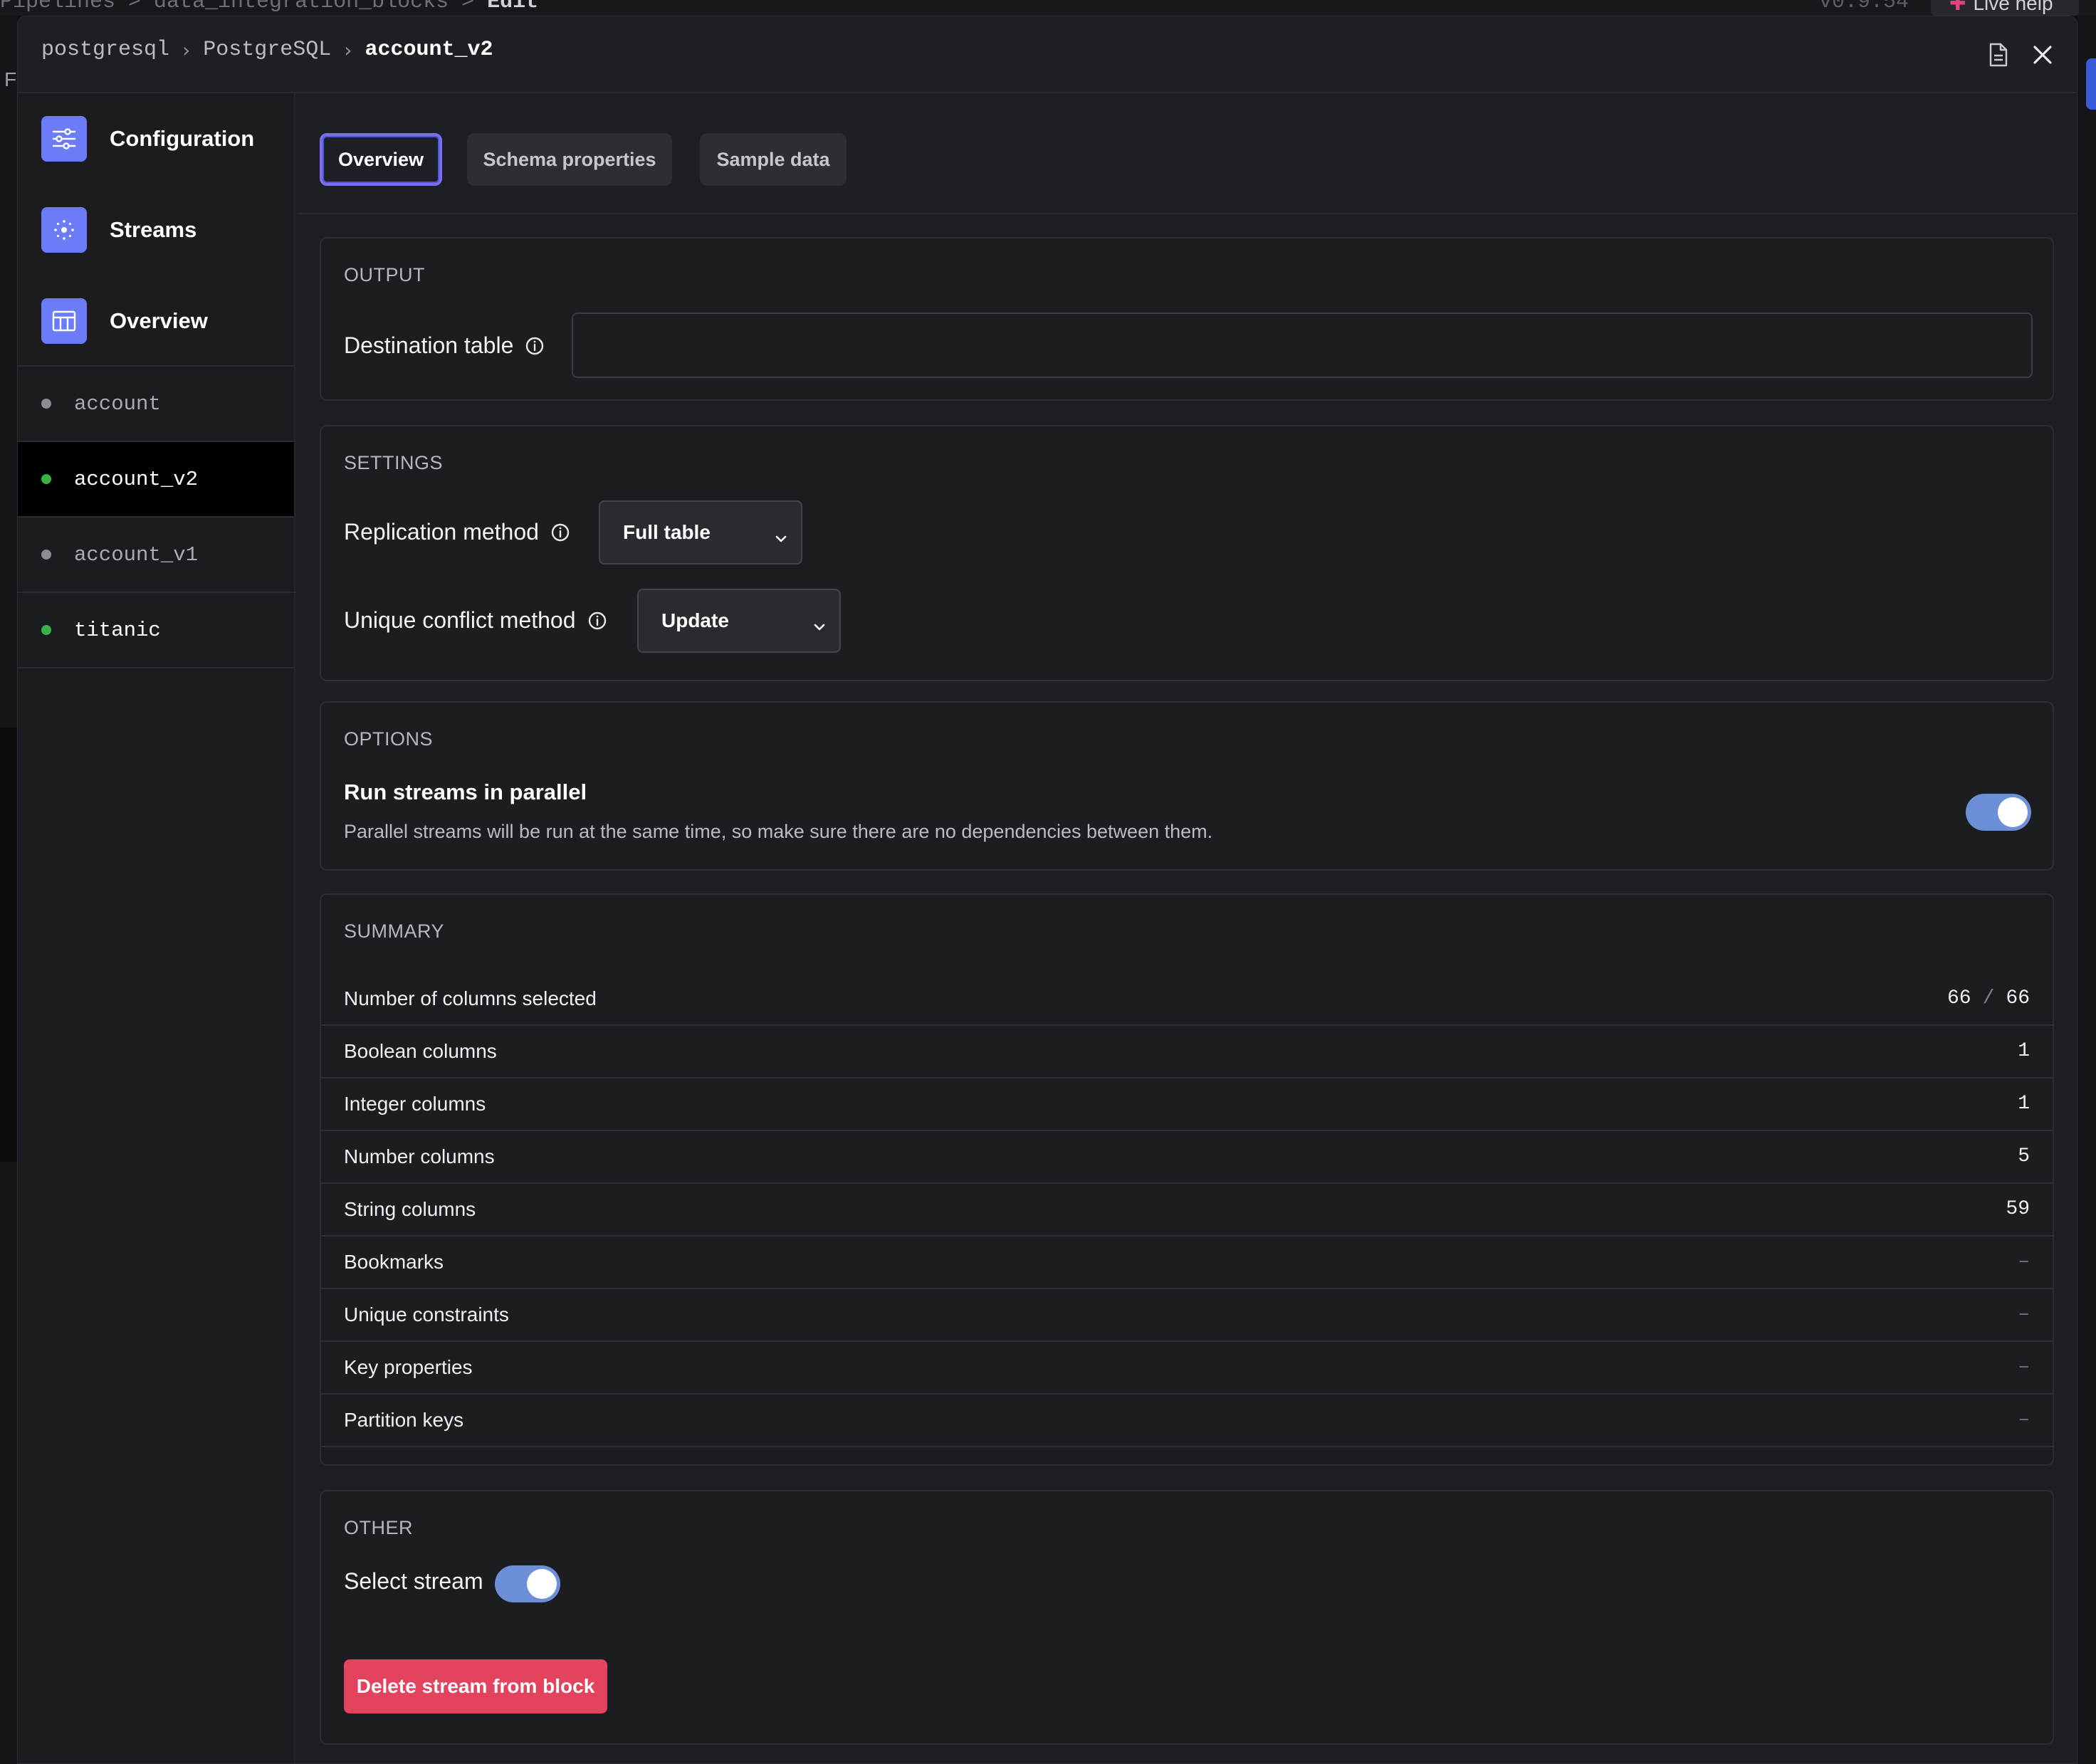  I want to click on breadcrumb-source: postgresql, so click(105, 50).